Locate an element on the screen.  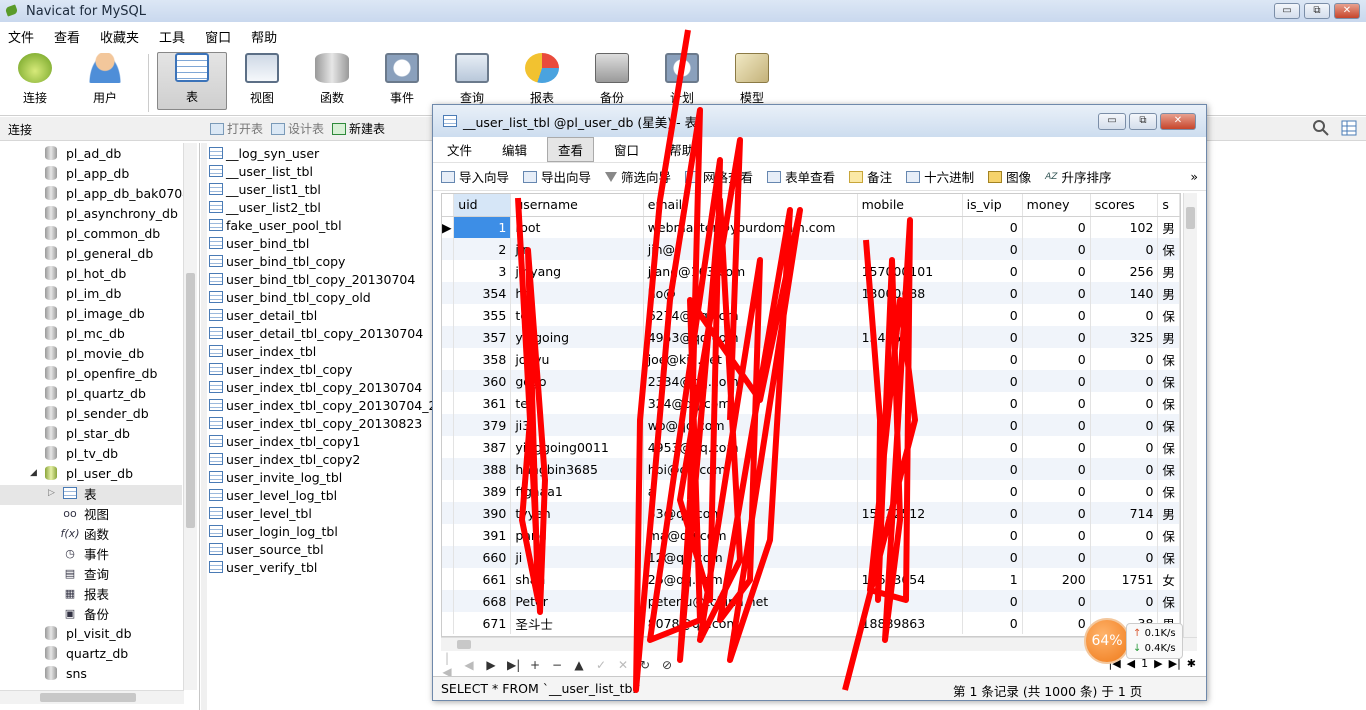
table-list-item: user_index_tbl_copy1 is located at coordinates (284, 441).